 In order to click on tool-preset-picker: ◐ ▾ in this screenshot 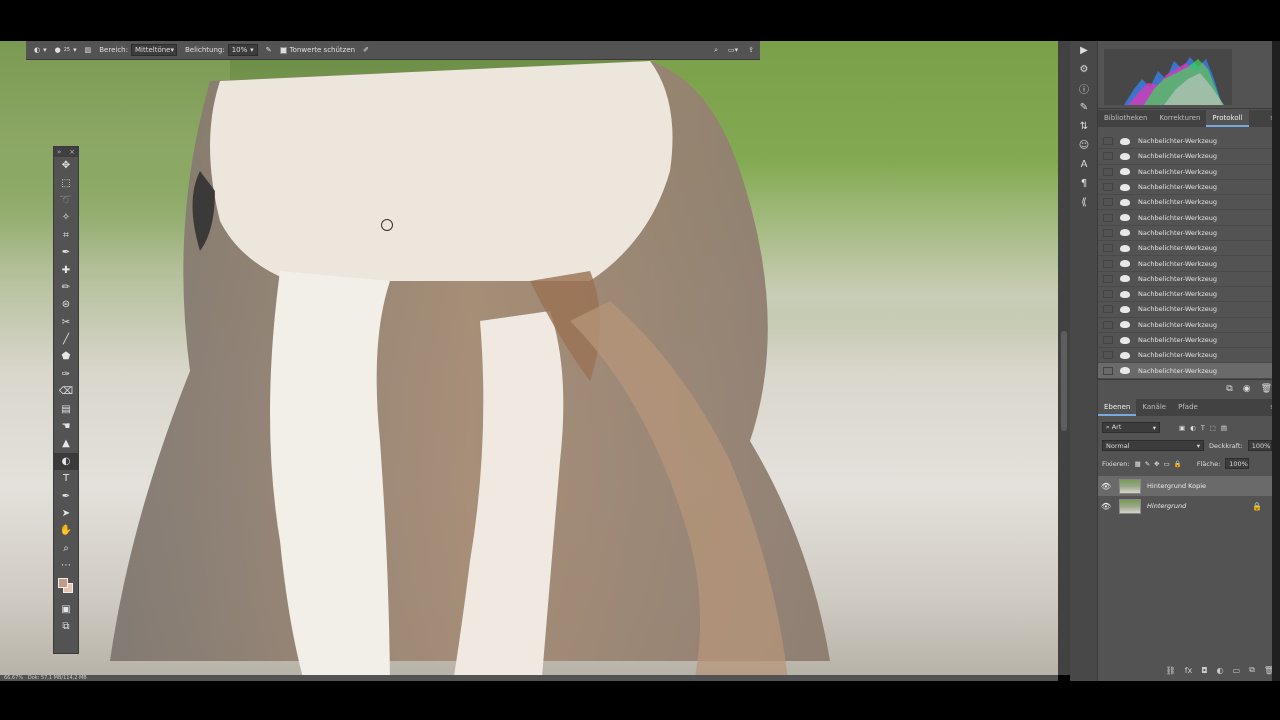, I will do `click(40, 50)`.